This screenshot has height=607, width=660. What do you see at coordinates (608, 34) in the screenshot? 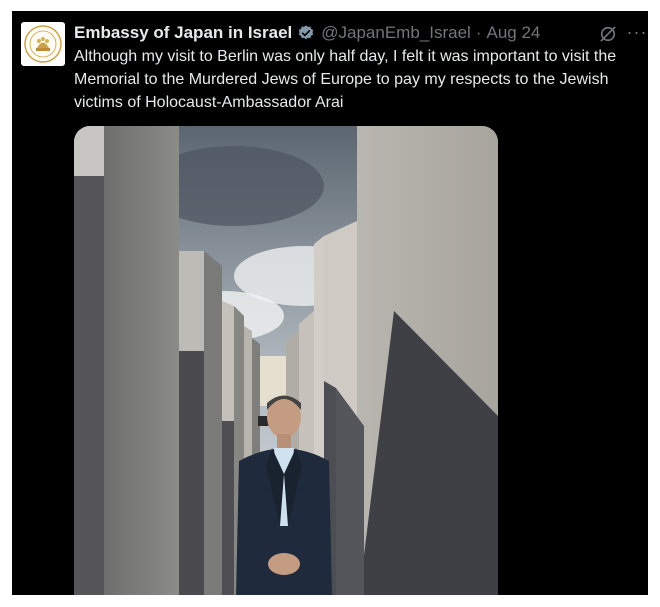
I see `grok-icon` at bounding box center [608, 34].